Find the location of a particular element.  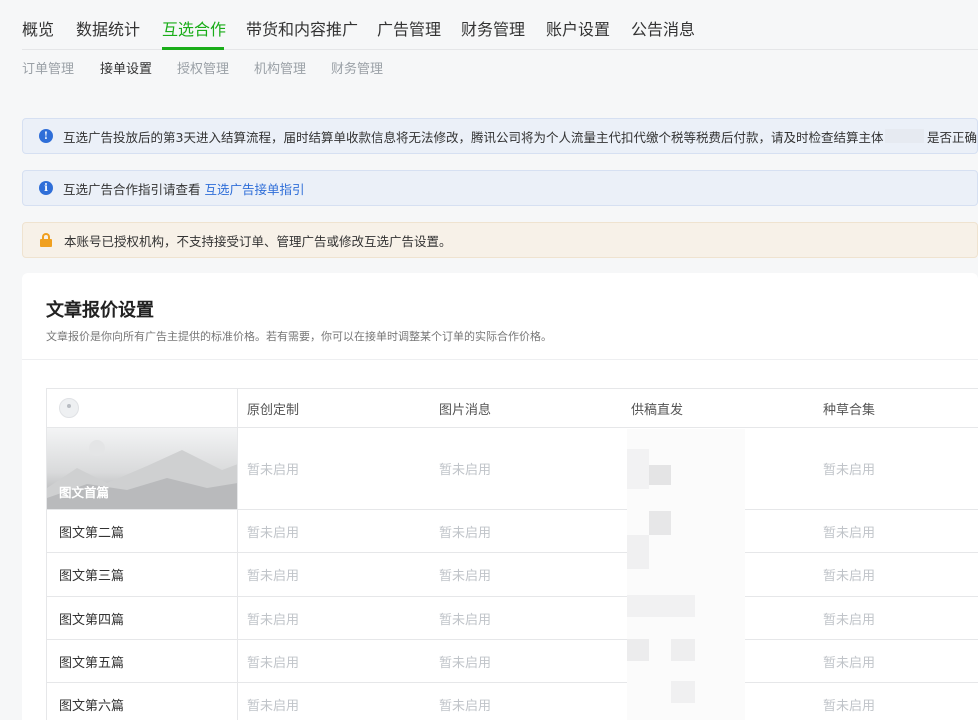

top-nav: 概览 数据统计 互选合作 带货和内容推广 广告管理 财务管理 账户设置 公告消息 is located at coordinates (500, 25).